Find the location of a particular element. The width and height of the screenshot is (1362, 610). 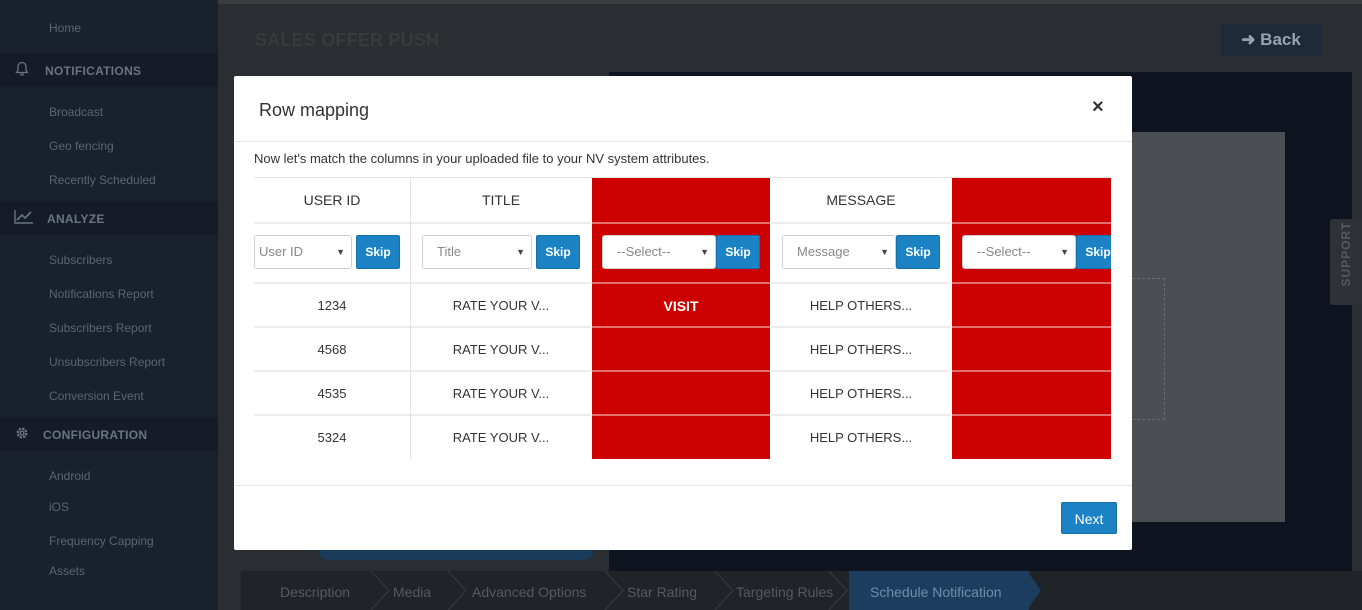

back-label: Back is located at coordinates (1280, 39).